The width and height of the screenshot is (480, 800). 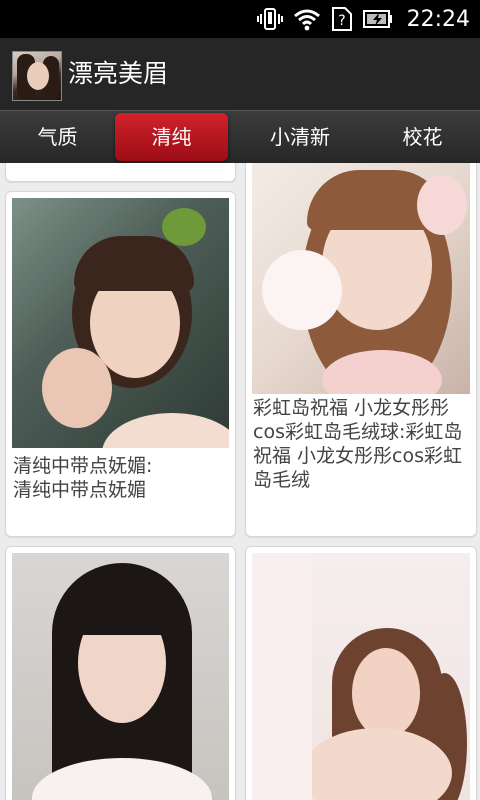 I want to click on photo-caption: 清纯中带点妩媚, so click(x=83, y=478).